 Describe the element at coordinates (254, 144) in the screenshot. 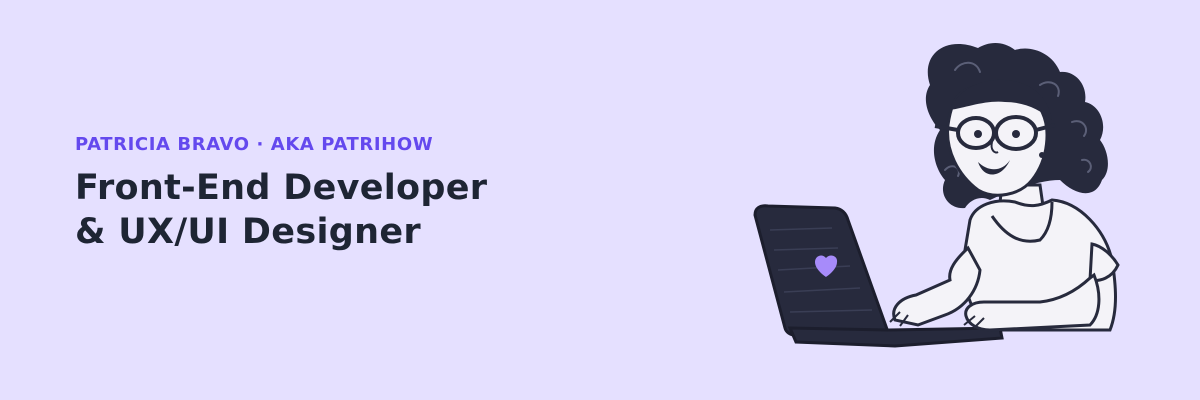

I see `author-name: PATRICIA BRAVO · AKA PATRIHOW` at that location.